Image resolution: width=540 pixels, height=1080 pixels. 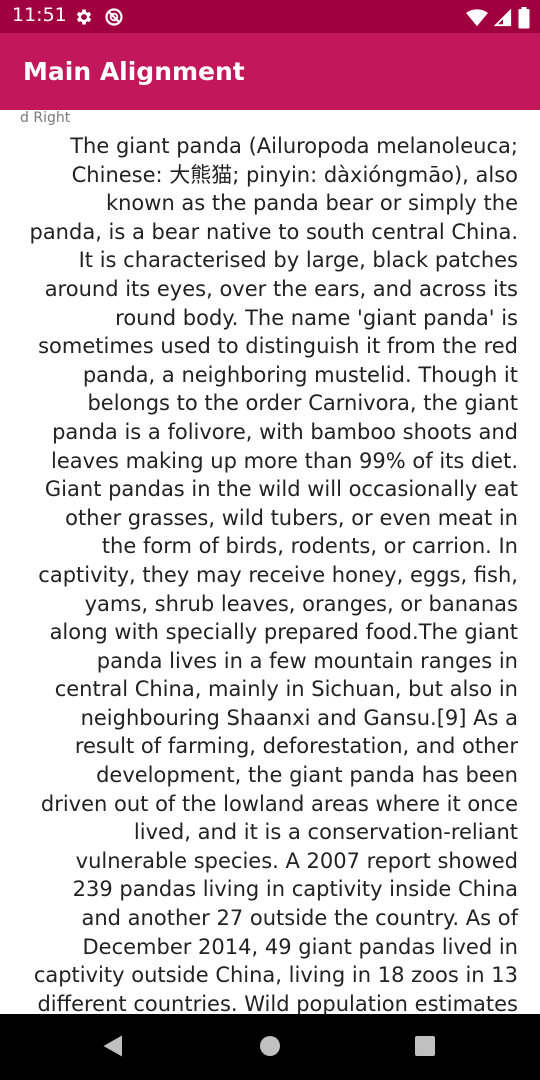 What do you see at coordinates (39, 15) in the screenshot?
I see `status-time: 11:51` at bounding box center [39, 15].